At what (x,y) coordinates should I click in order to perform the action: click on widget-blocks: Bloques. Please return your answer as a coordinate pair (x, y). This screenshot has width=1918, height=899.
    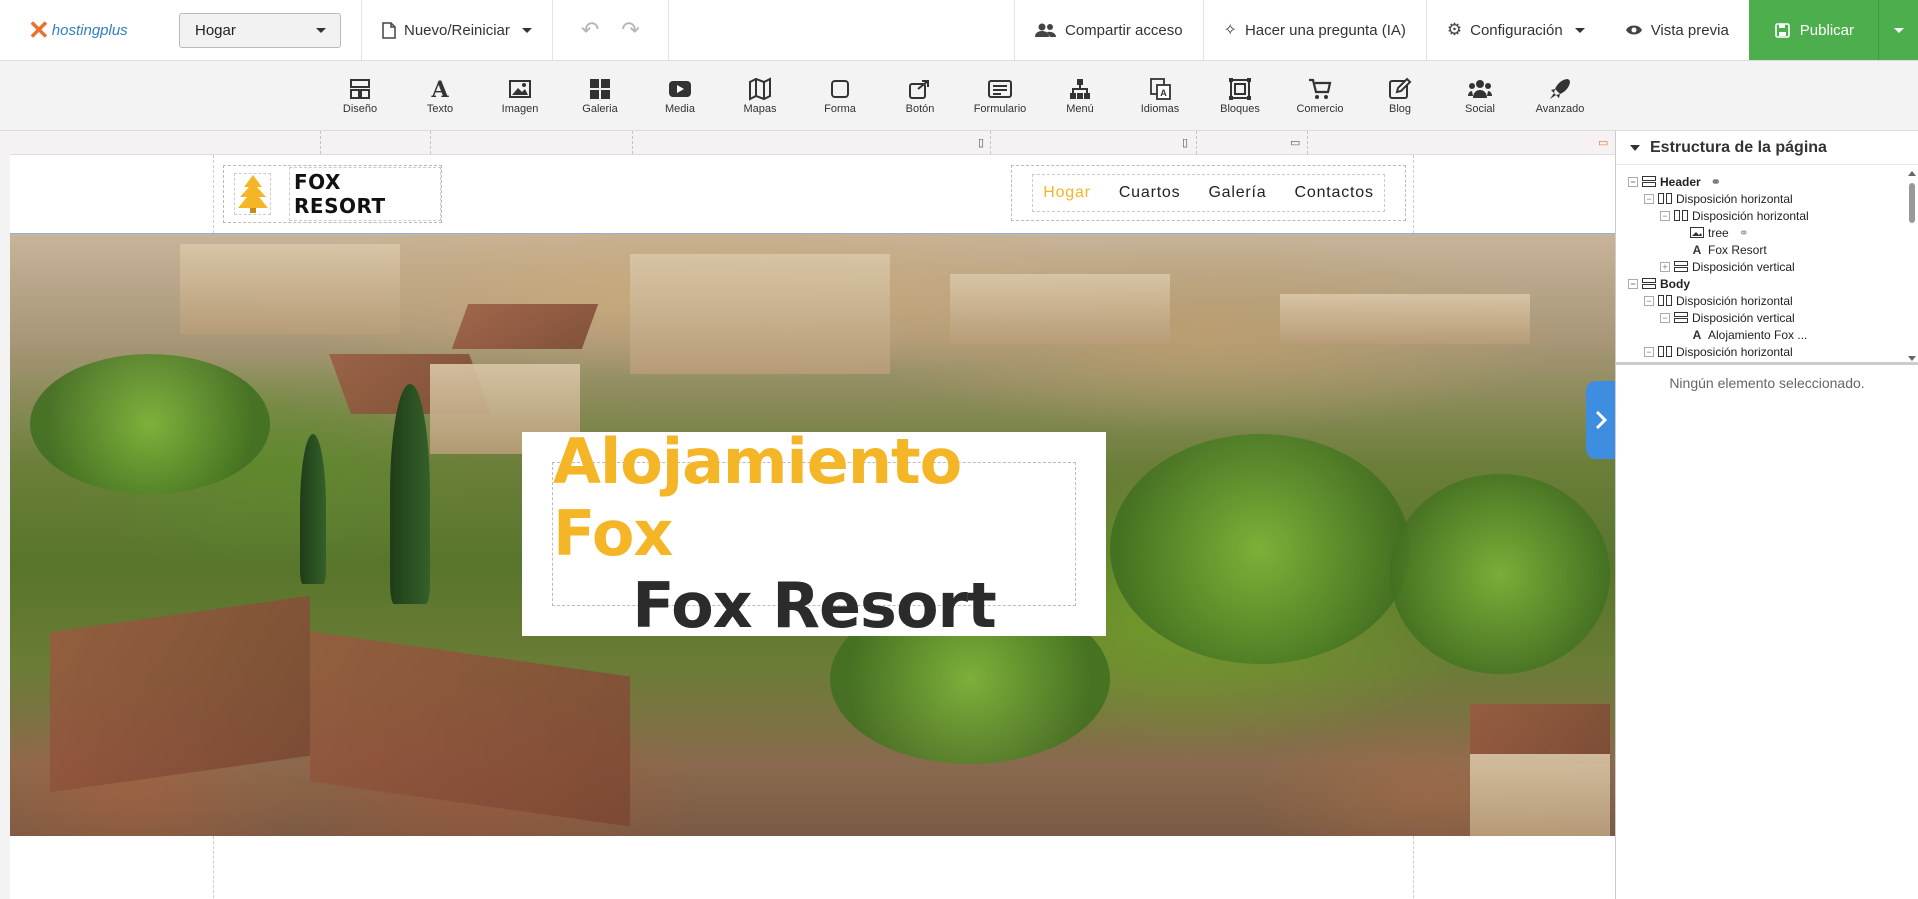
    Looking at the image, I should click on (1240, 95).